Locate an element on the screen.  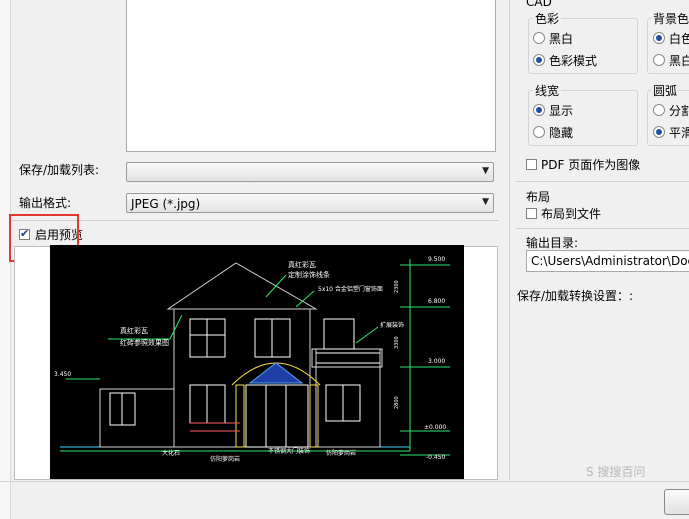
dialog-button is located at coordinates (676, 502).